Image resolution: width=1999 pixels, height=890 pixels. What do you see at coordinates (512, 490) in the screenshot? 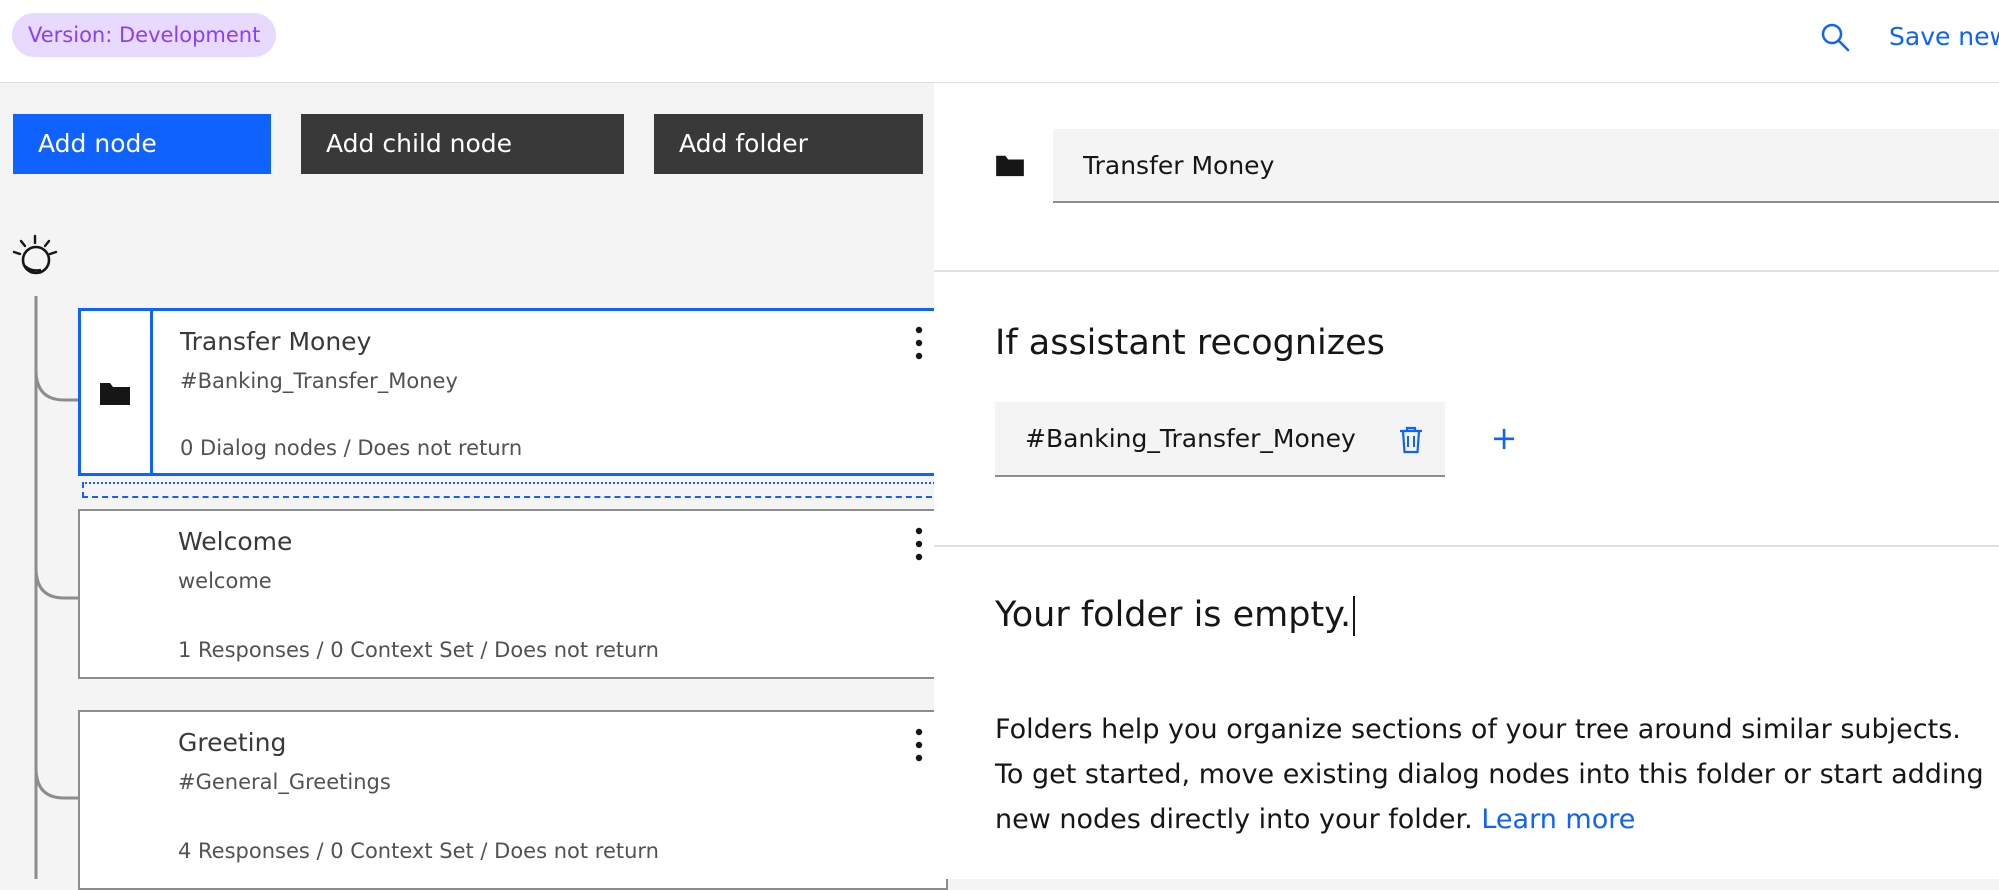
I see `drop-zone` at bounding box center [512, 490].